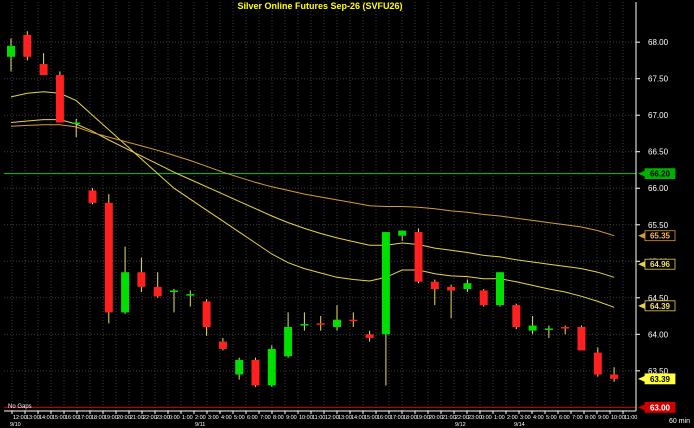  Describe the element at coordinates (660, 264) in the screenshot. I see `price-tag-label: 64.96` at that location.